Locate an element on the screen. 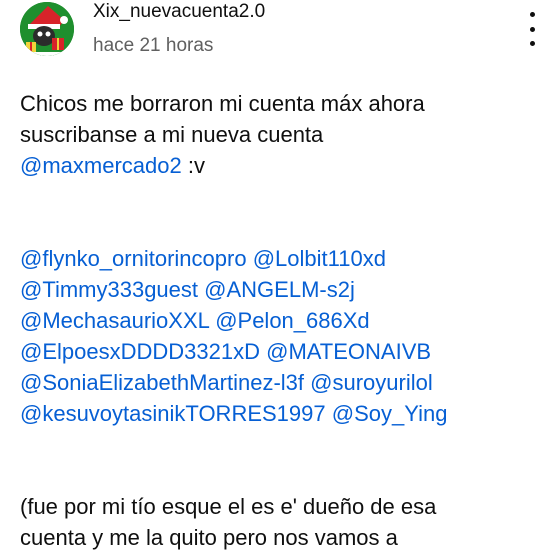  mention-link: @flynko_ornitorincopro is located at coordinates (133, 258).